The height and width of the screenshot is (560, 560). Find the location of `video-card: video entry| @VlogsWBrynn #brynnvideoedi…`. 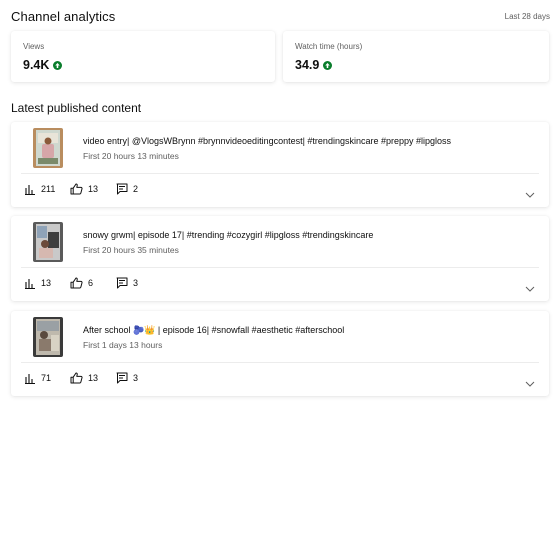

video-card: video entry| @VlogsWBrynn #brynnvideoedi… is located at coordinates (280, 164).